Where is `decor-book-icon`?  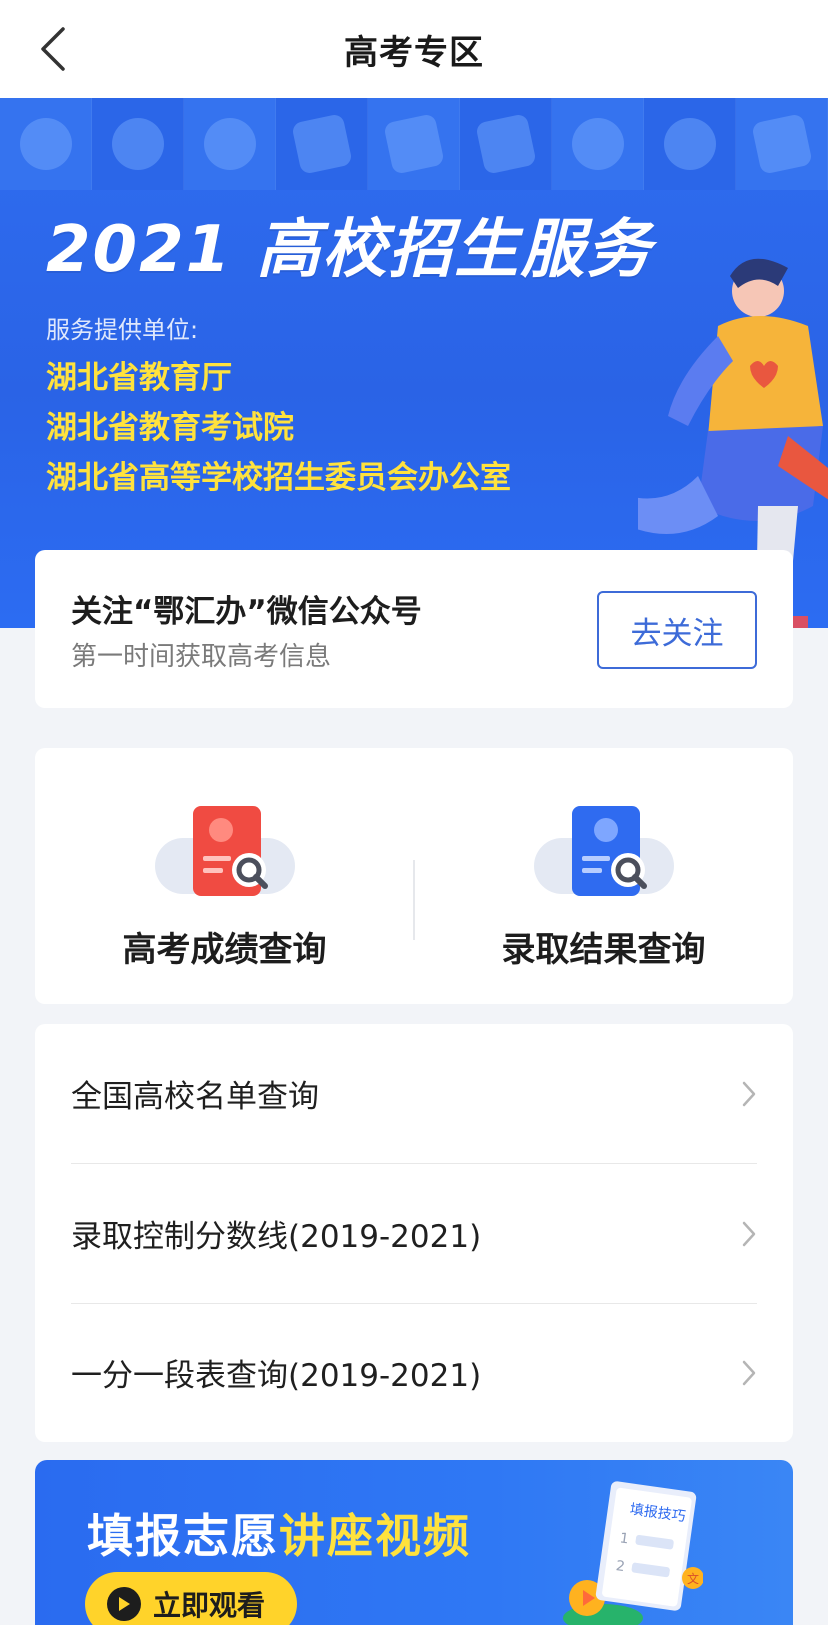
decor-book-icon is located at coordinates (781, 144).